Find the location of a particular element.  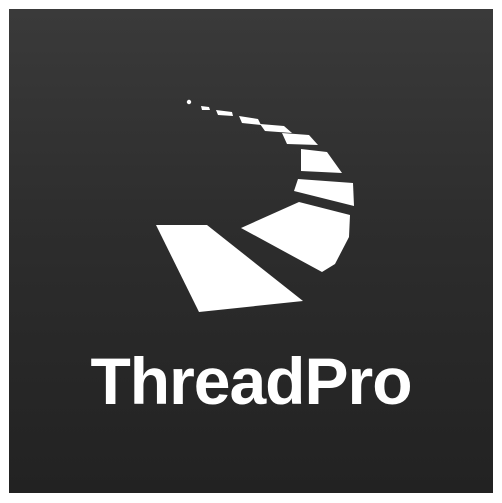

logo-road-dot is located at coordinates (189, 102).